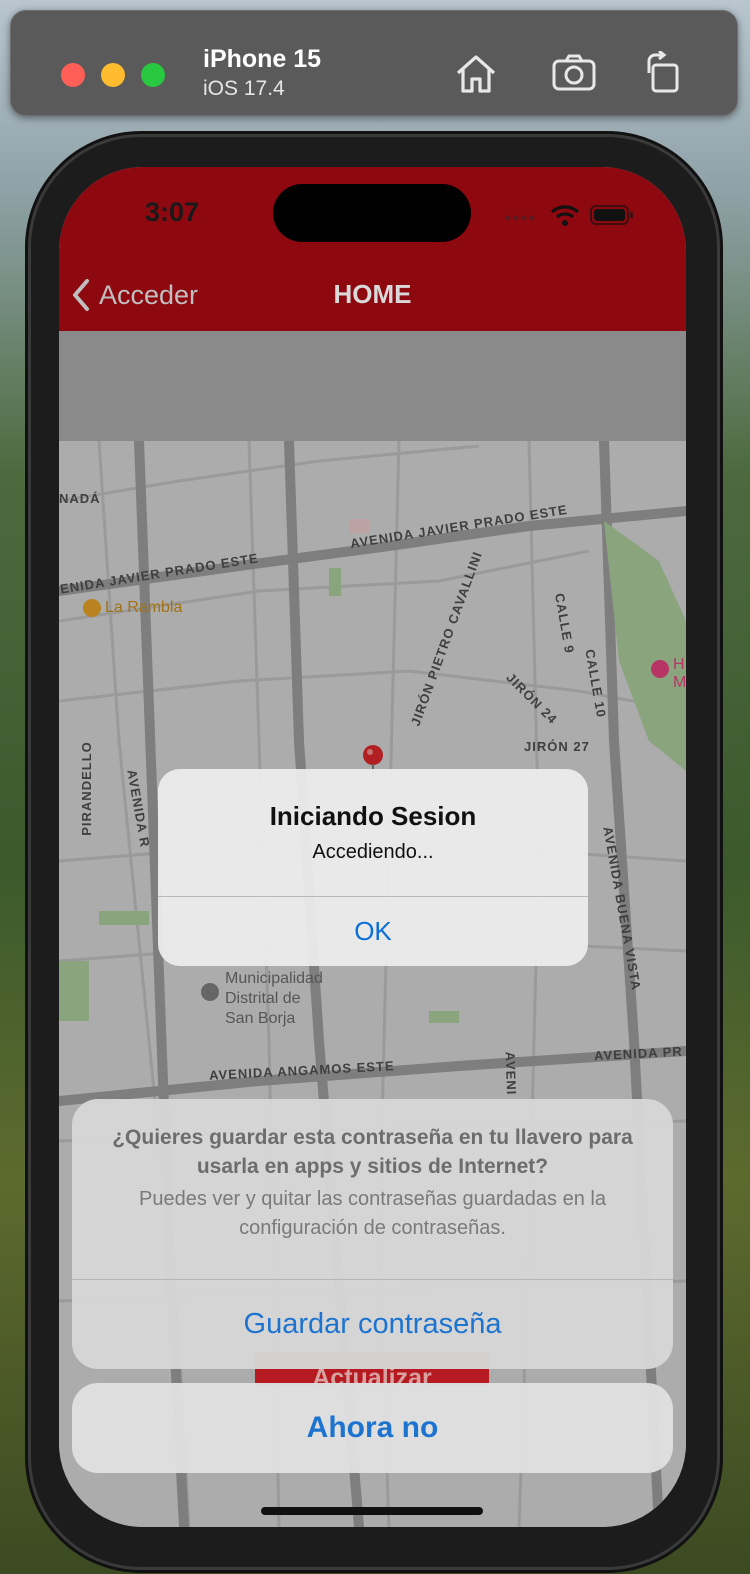 Image resolution: width=750 pixels, height=1574 pixels. Describe the element at coordinates (522, 218) in the screenshot. I see `signal-icon` at that location.